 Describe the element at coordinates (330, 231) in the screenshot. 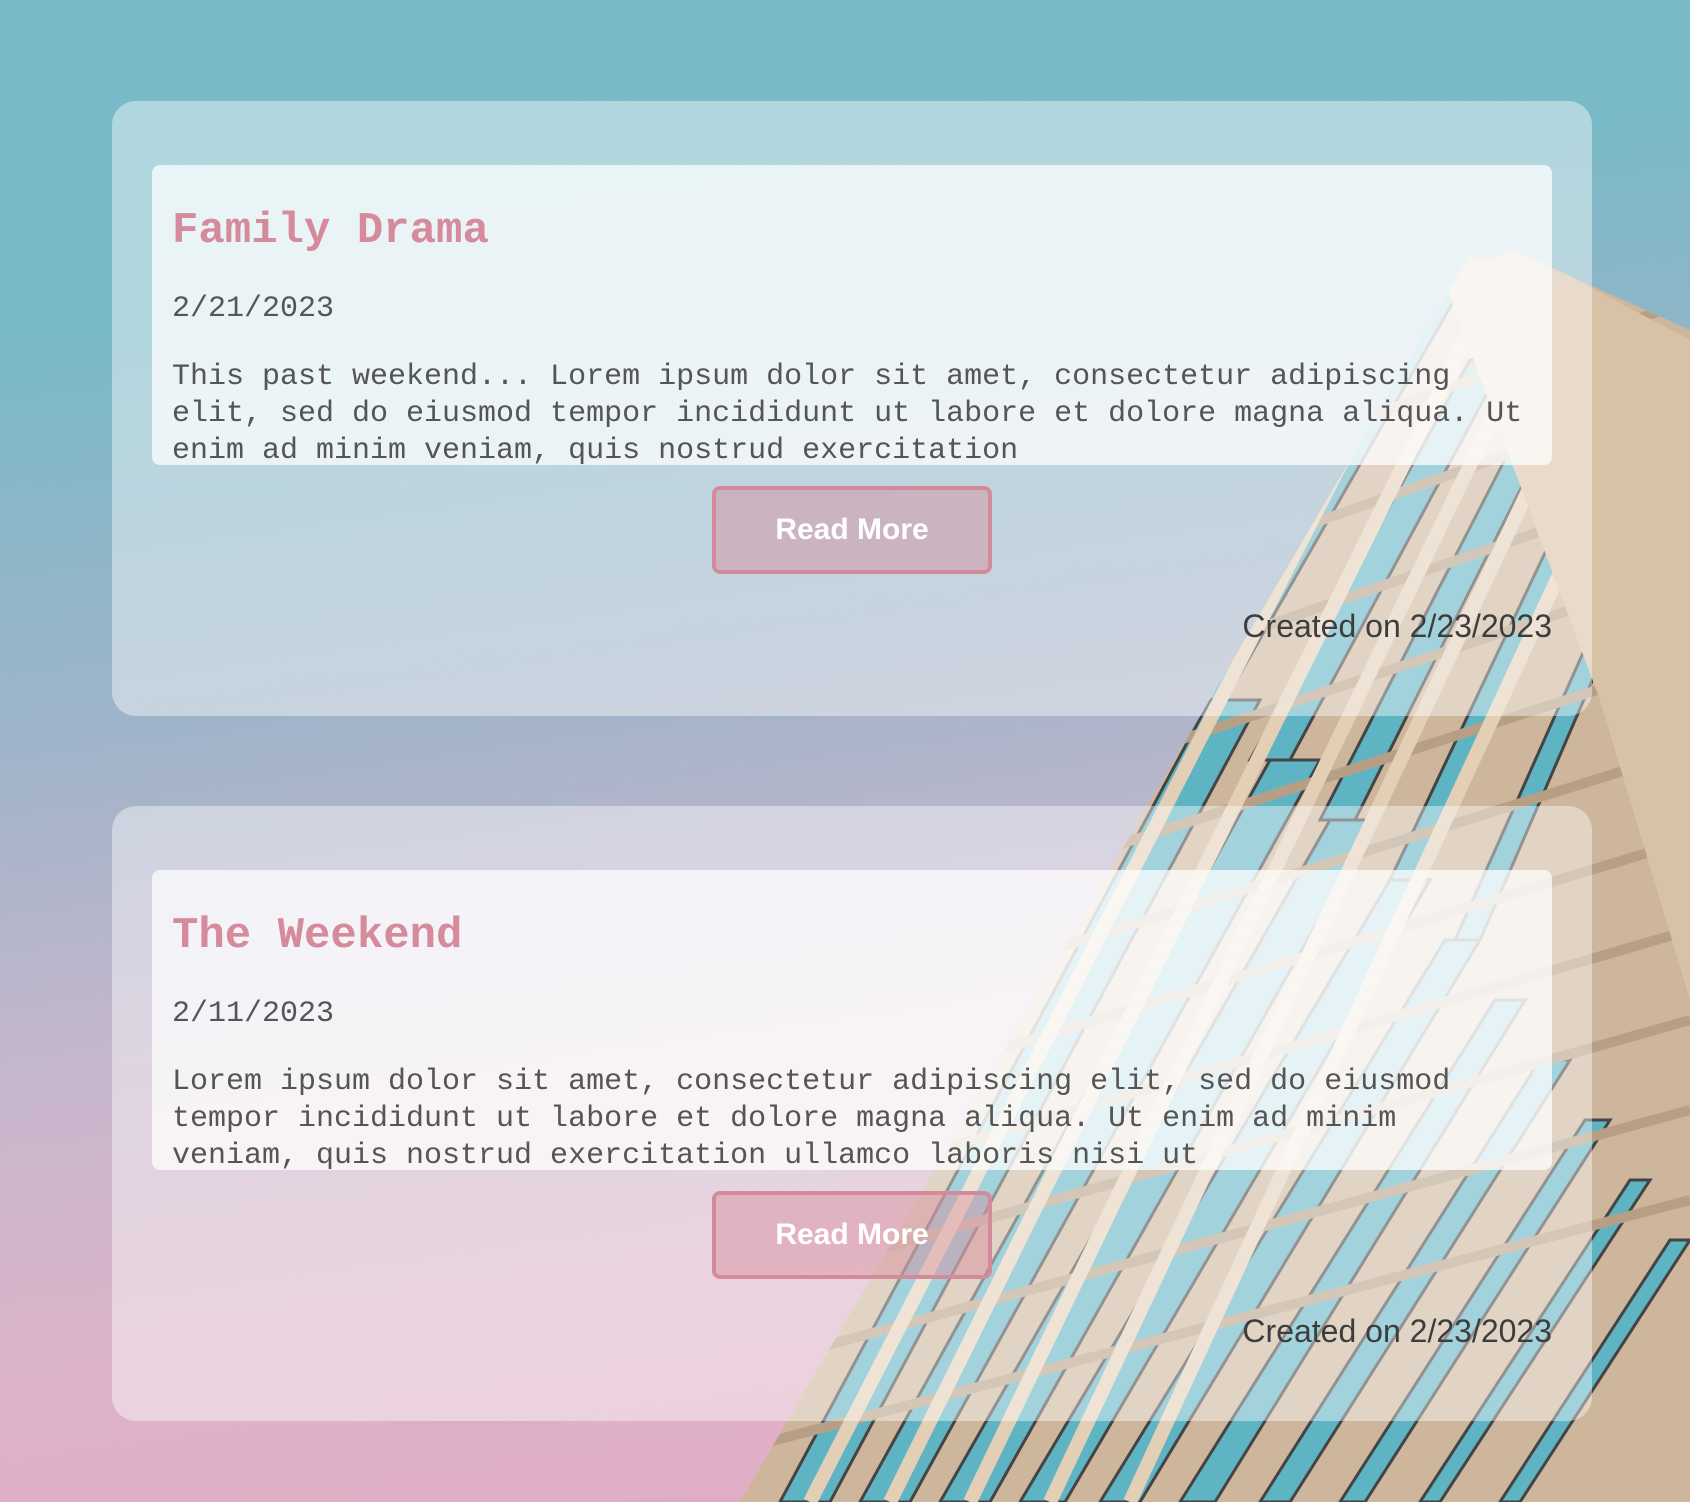

I see `post-title: Family Drama` at that location.